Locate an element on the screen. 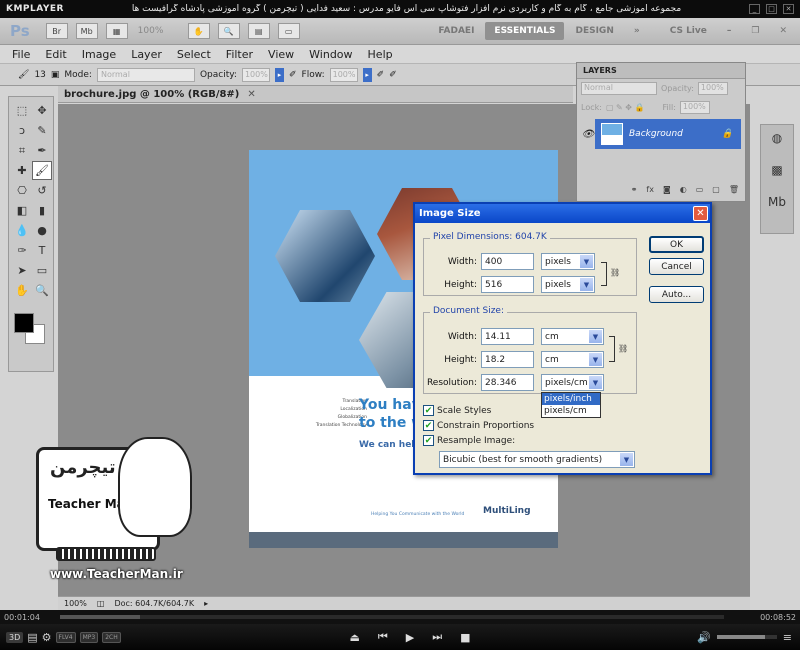 This screenshot has height=650, width=800. play-icon: ▶ is located at coordinates (410, 637).